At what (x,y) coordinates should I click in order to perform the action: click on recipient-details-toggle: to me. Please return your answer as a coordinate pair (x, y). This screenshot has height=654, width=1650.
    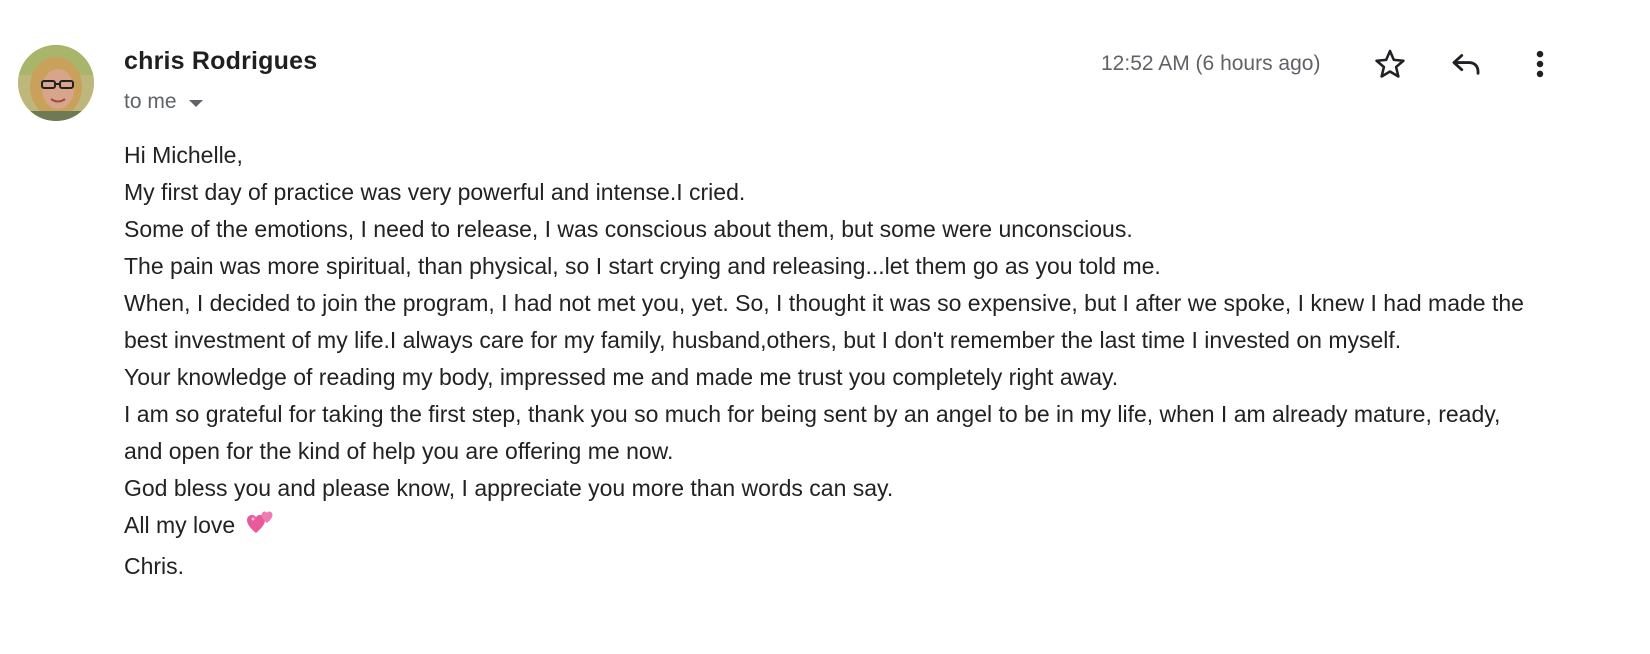
    Looking at the image, I should click on (163, 102).